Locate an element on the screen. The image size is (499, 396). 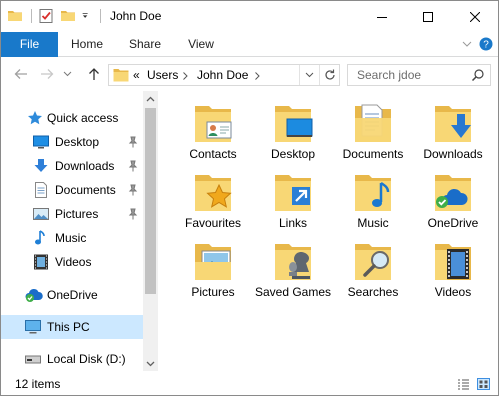
folder-contacts: Contacts is located at coordinates (213, 130).